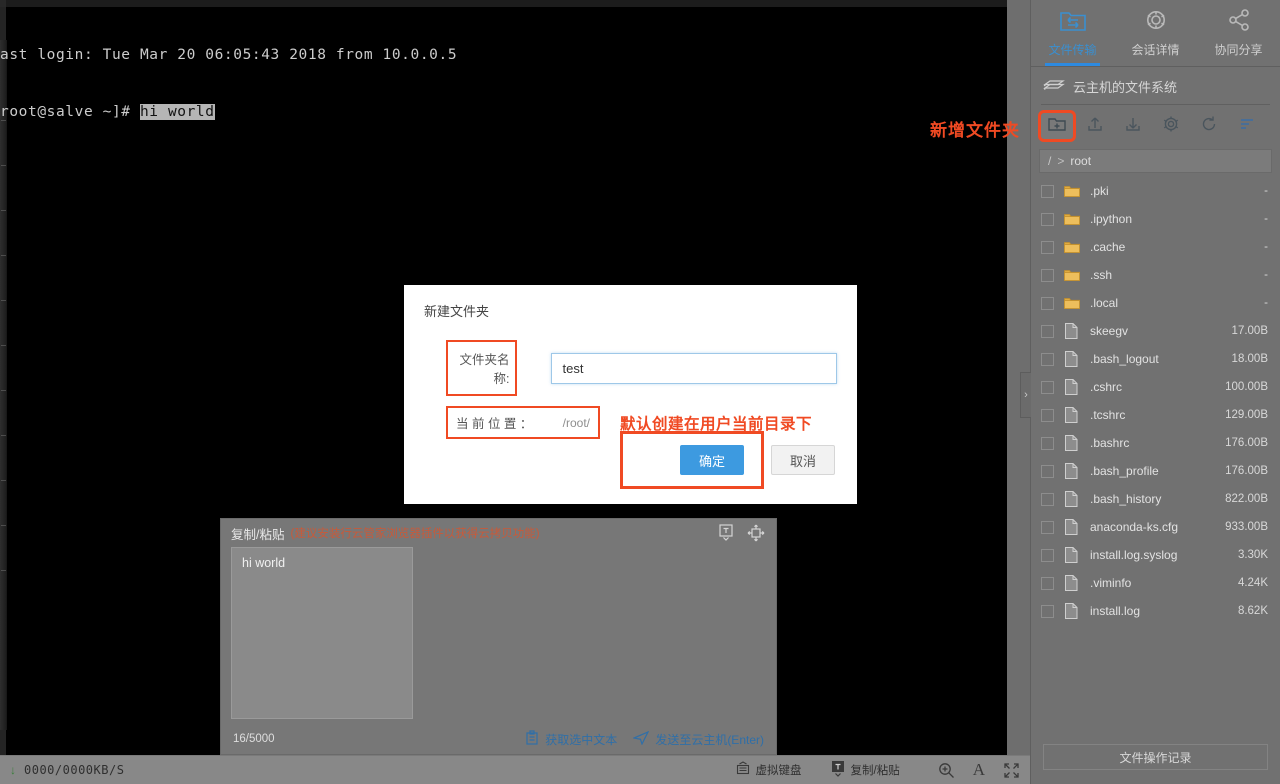 The width and height of the screenshot is (1280, 784). What do you see at coordinates (1080, 161) in the screenshot?
I see `breadcrumb-current: root` at bounding box center [1080, 161].